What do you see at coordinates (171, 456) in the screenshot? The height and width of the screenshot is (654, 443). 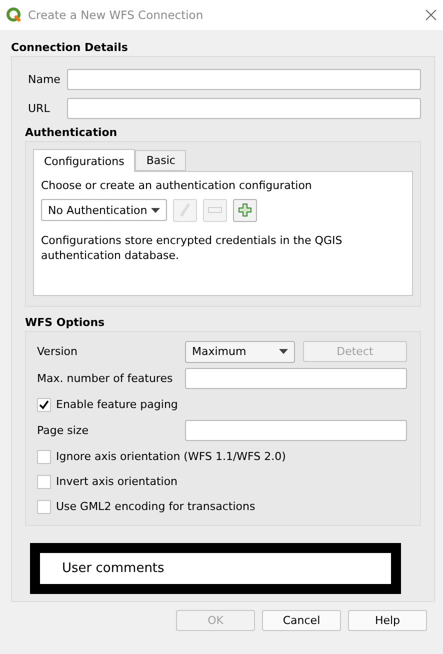 I see `checkbox-label: Ignore axis orientation (WFS 1.1/WFS 2.0)` at bounding box center [171, 456].